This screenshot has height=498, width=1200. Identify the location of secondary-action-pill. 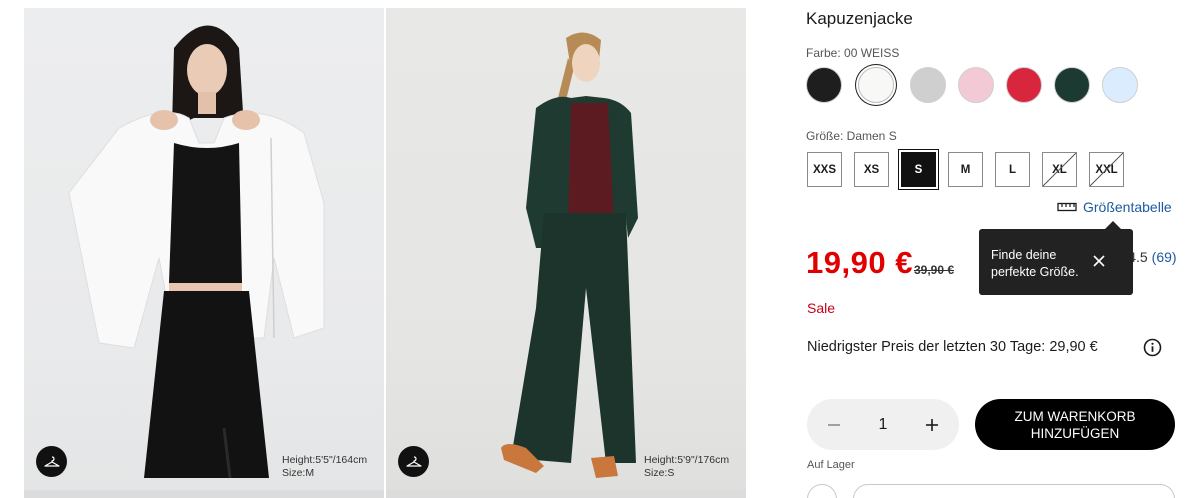
(1014, 491).